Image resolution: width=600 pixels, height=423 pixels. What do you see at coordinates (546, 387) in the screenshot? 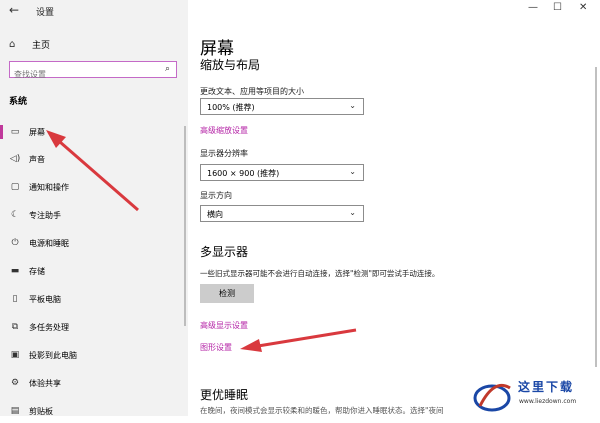
I see `watermark-text: 这里下载` at bounding box center [546, 387].